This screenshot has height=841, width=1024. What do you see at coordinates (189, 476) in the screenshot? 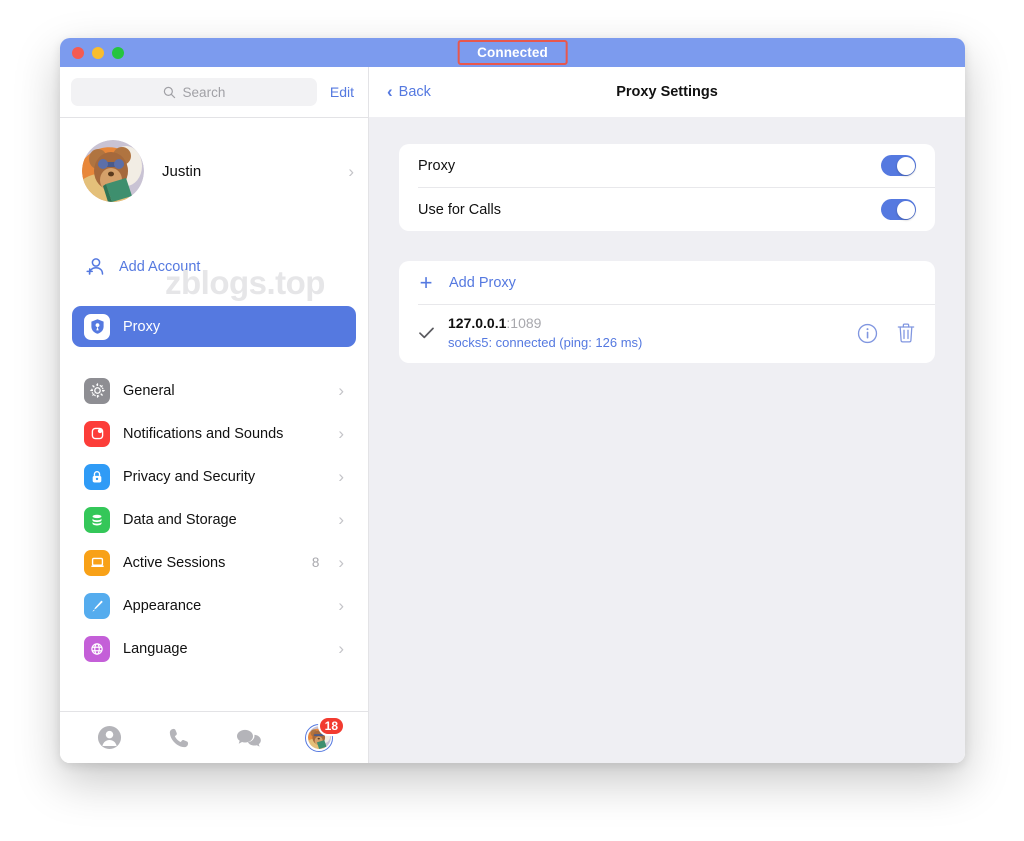
I see `sidebar-item-privacy-label: Privacy and Security` at bounding box center [189, 476].